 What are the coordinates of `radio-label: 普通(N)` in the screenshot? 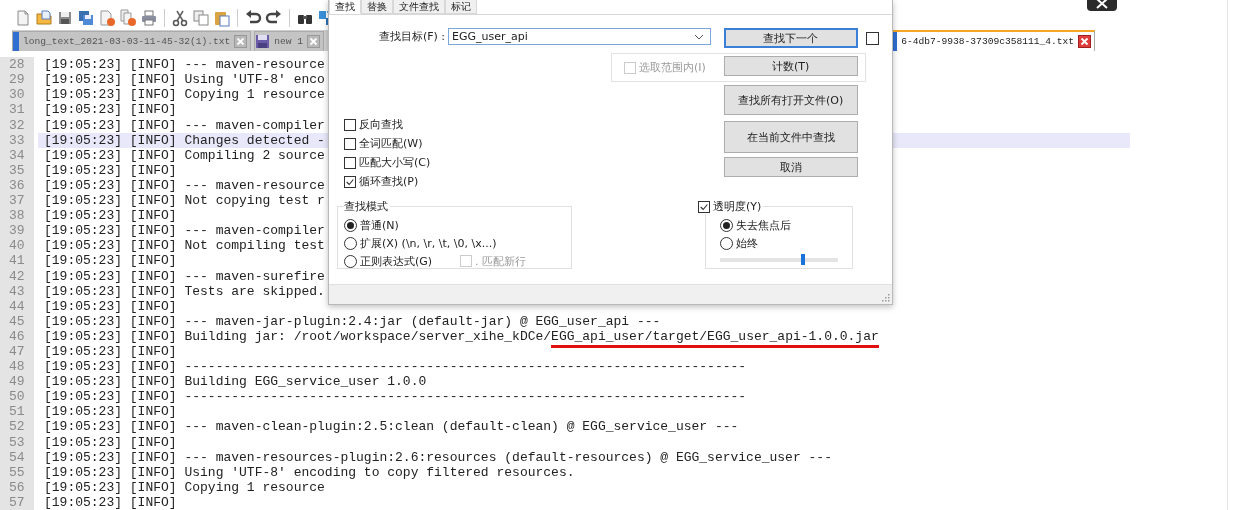 It's located at (379, 225).